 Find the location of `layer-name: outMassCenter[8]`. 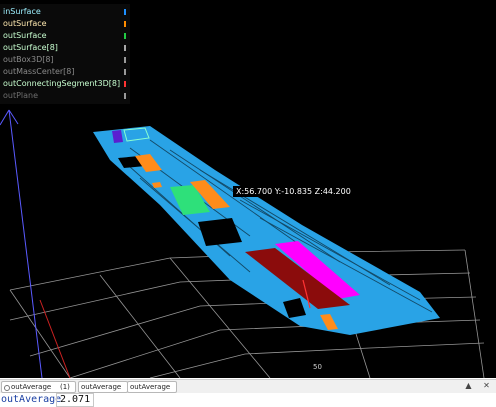

layer-name: outMassCenter[8] is located at coordinates (39, 71).